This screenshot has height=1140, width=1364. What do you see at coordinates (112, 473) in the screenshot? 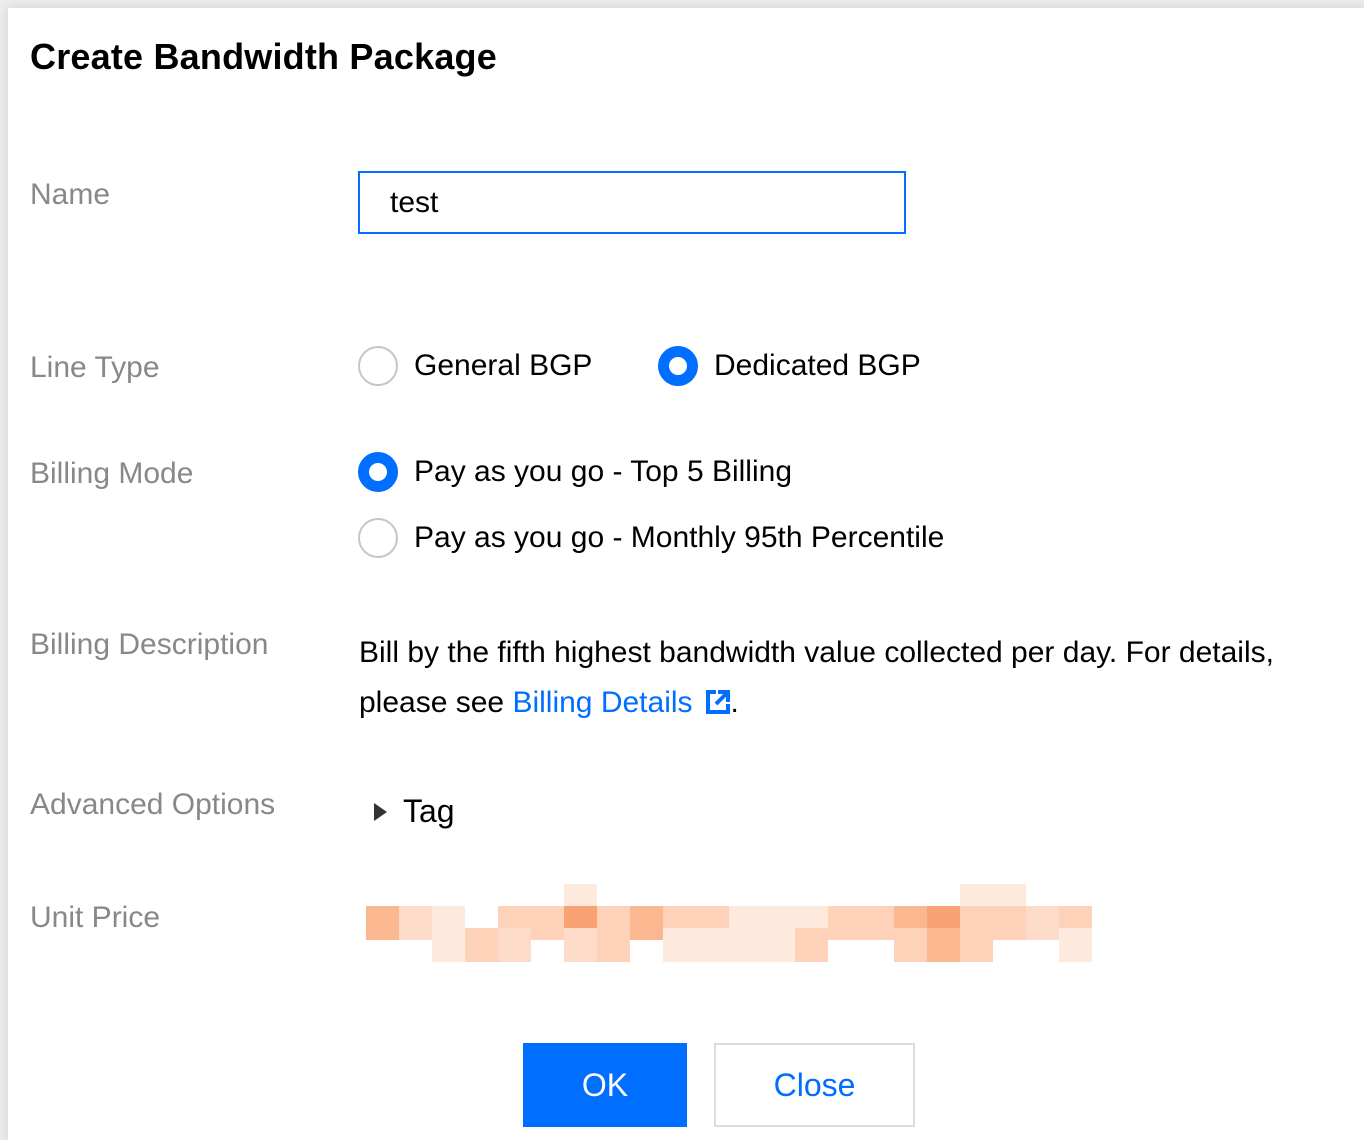
I see `billing-mode-label: Billing Mode` at bounding box center [112, 473].